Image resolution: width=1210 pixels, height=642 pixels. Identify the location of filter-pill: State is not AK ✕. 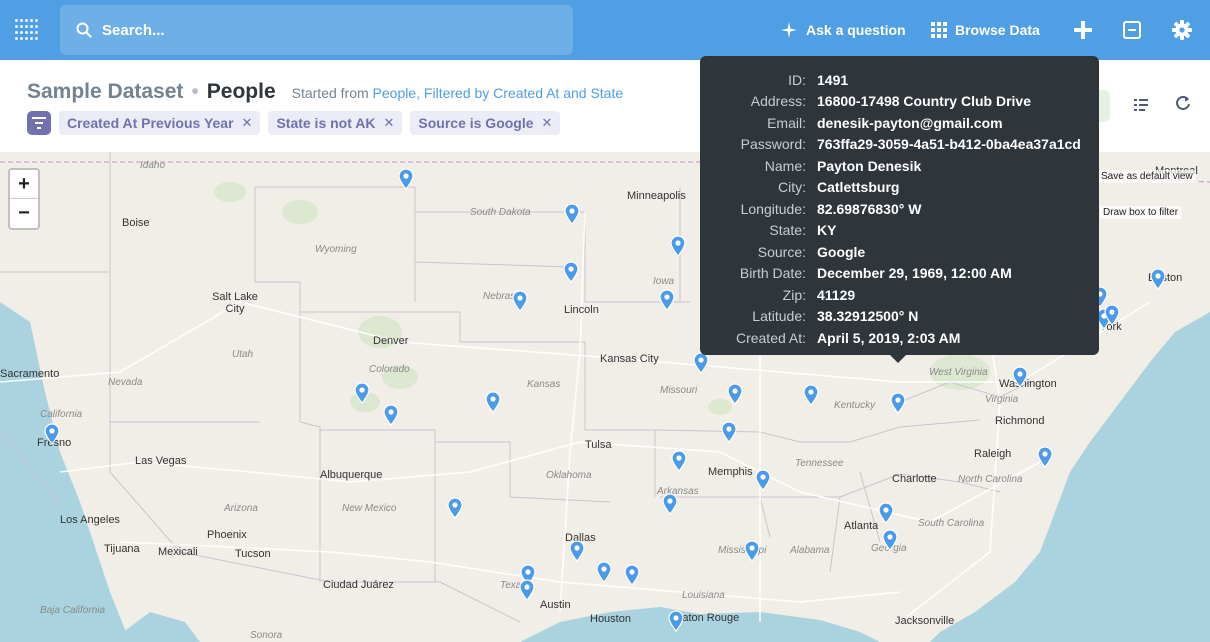
(335, 123).